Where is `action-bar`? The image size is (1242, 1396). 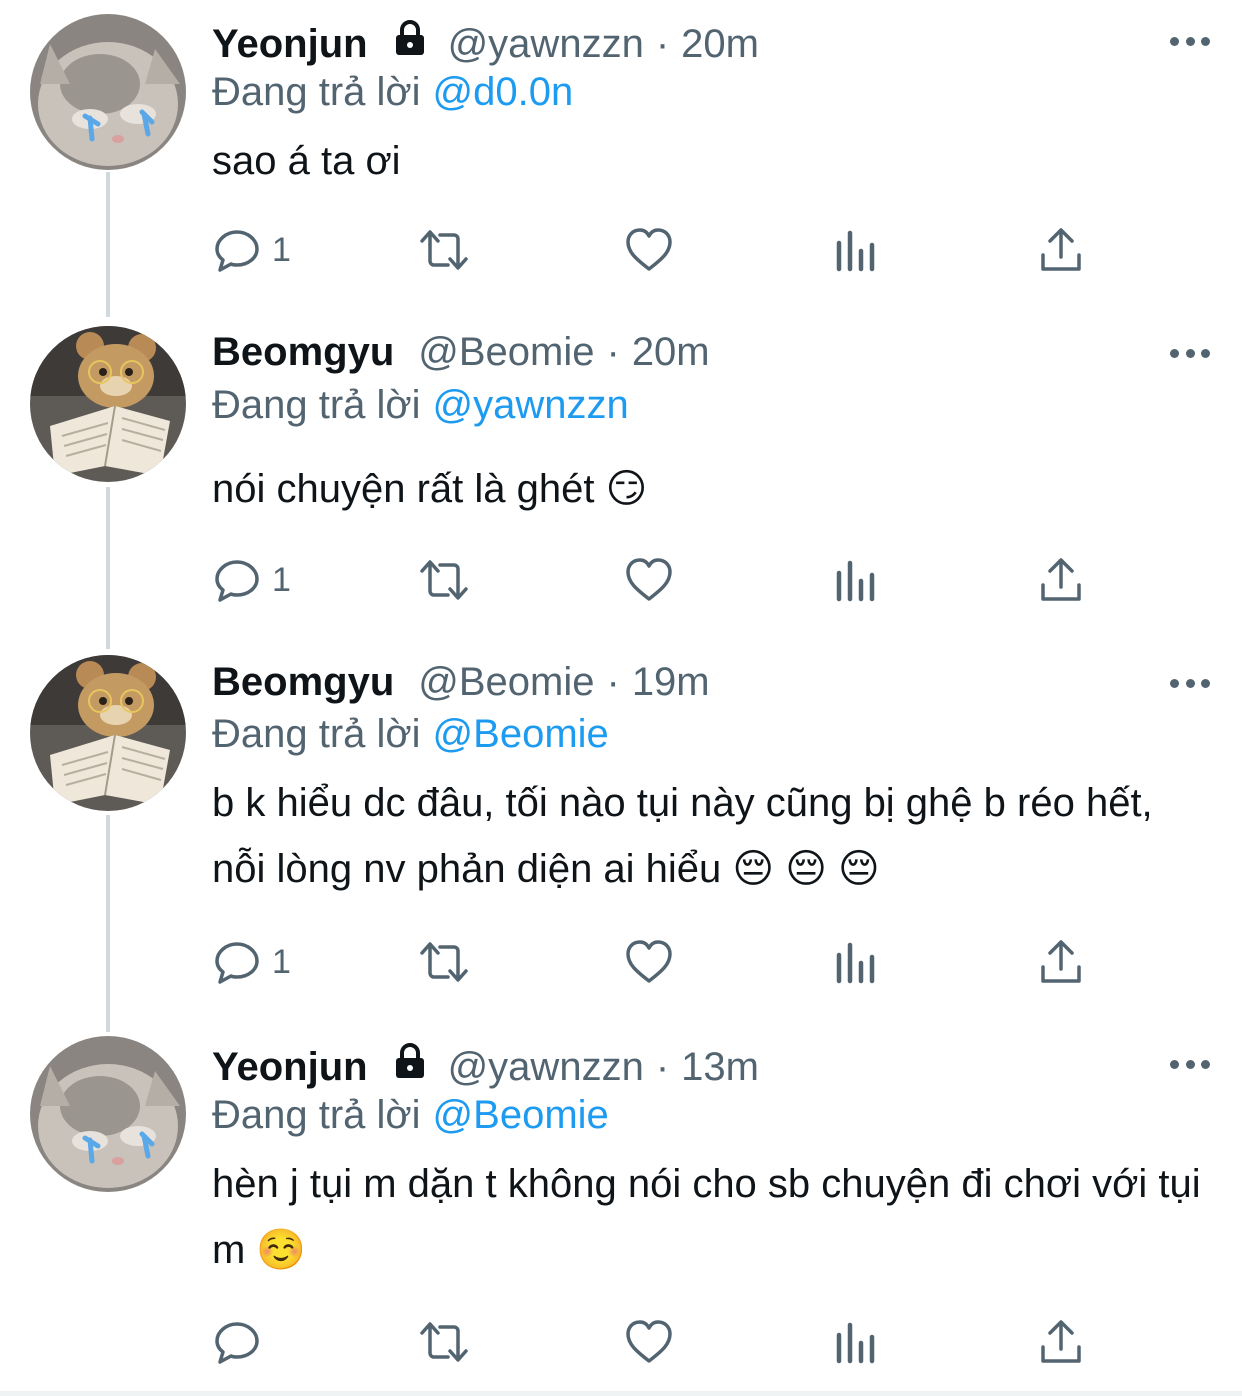 action-bar is located at coordinates (652, 1342).